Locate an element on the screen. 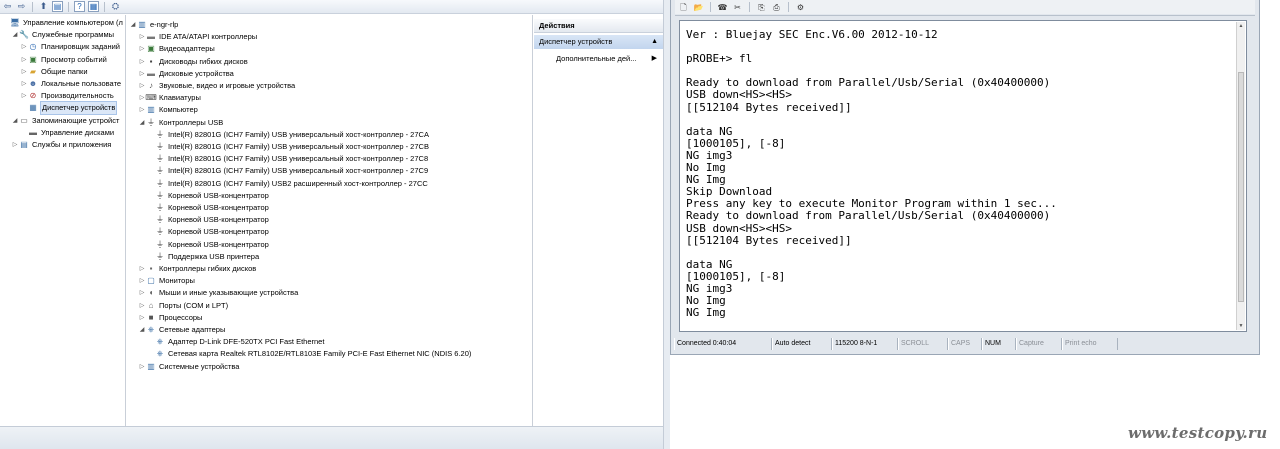 Image resolution: width=1280 pixels, height=449 pixels. tree-item: ▦ Диспетчер устройств is located at coordinates (69, 108).